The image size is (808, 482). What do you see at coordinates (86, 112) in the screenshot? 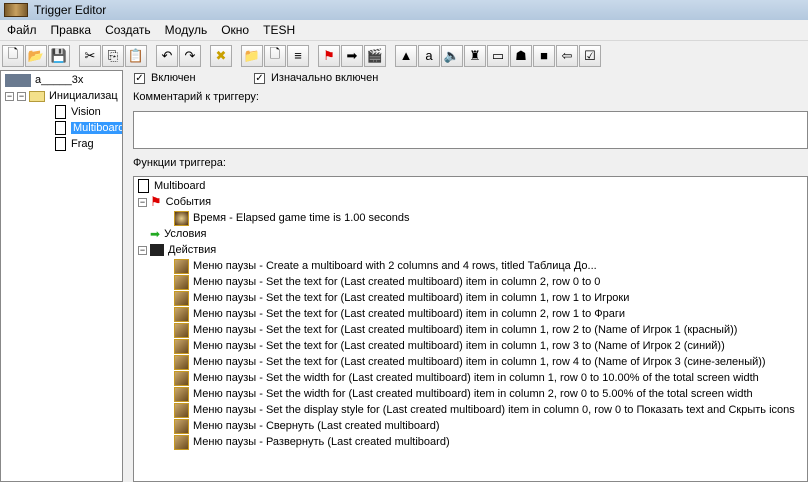
I see `trigger-label: Vision` at bounding box center [86, 112].